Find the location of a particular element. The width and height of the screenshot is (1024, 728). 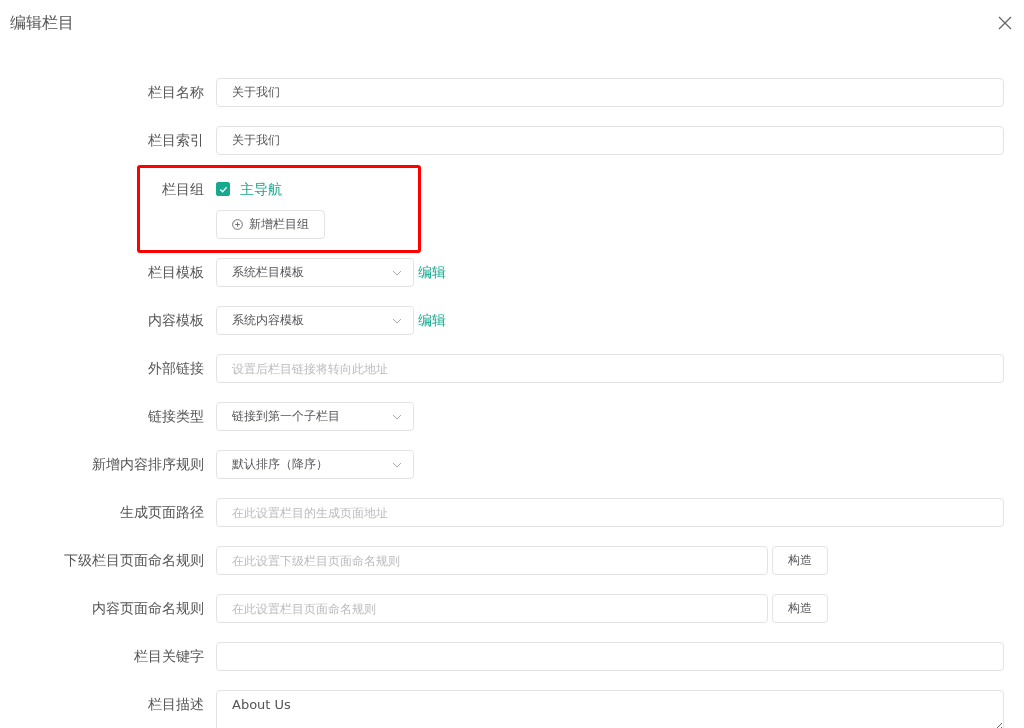

text-field: 在此设置下级栏目页面命名规则 is located at coordinates (492, 560).